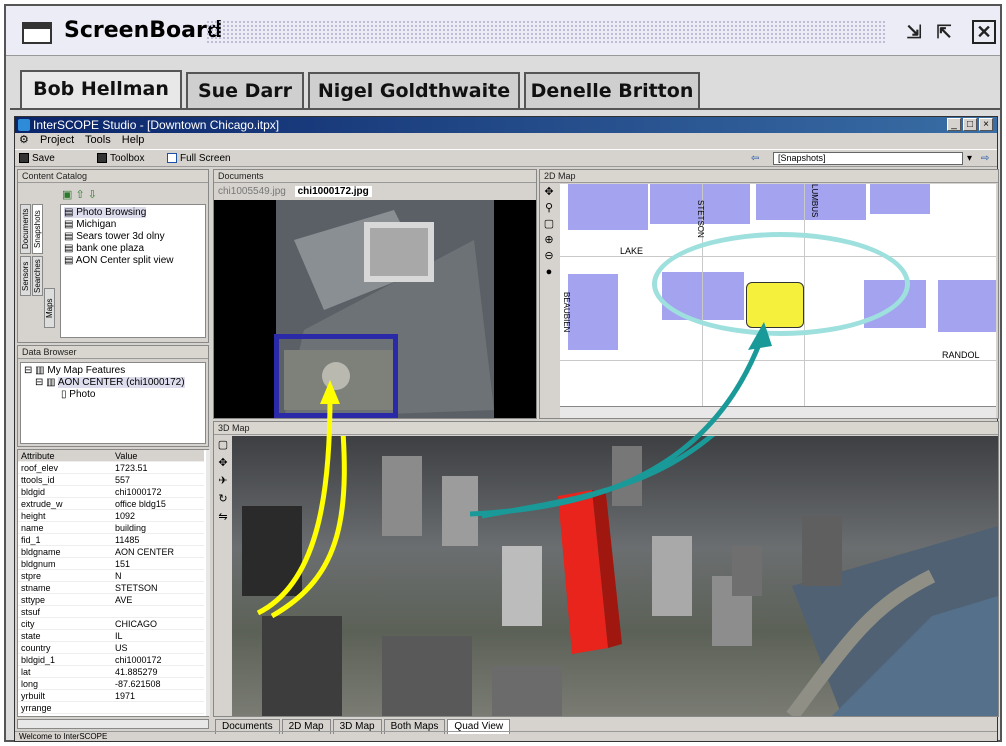 Image resolution: width=1006 pixels, height=746 pixels. Describe the element at coordinates (111, 672) in the screenshot. I see `table-row: lat 41.885279` at that location.